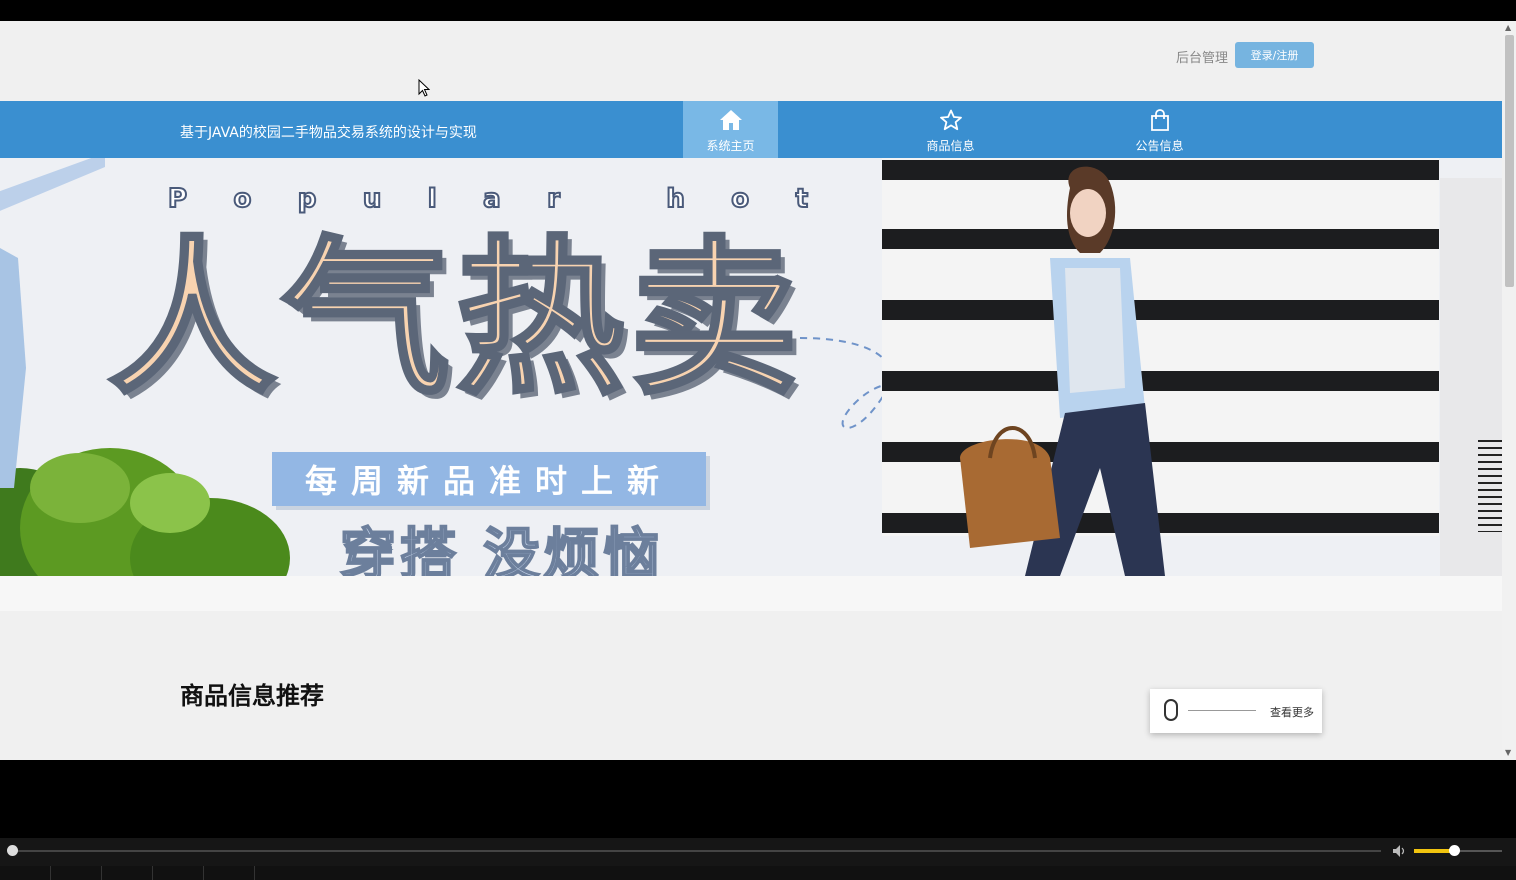 The image size is (1516, 880). I want to click on volume-handle, so click(1454, 850).